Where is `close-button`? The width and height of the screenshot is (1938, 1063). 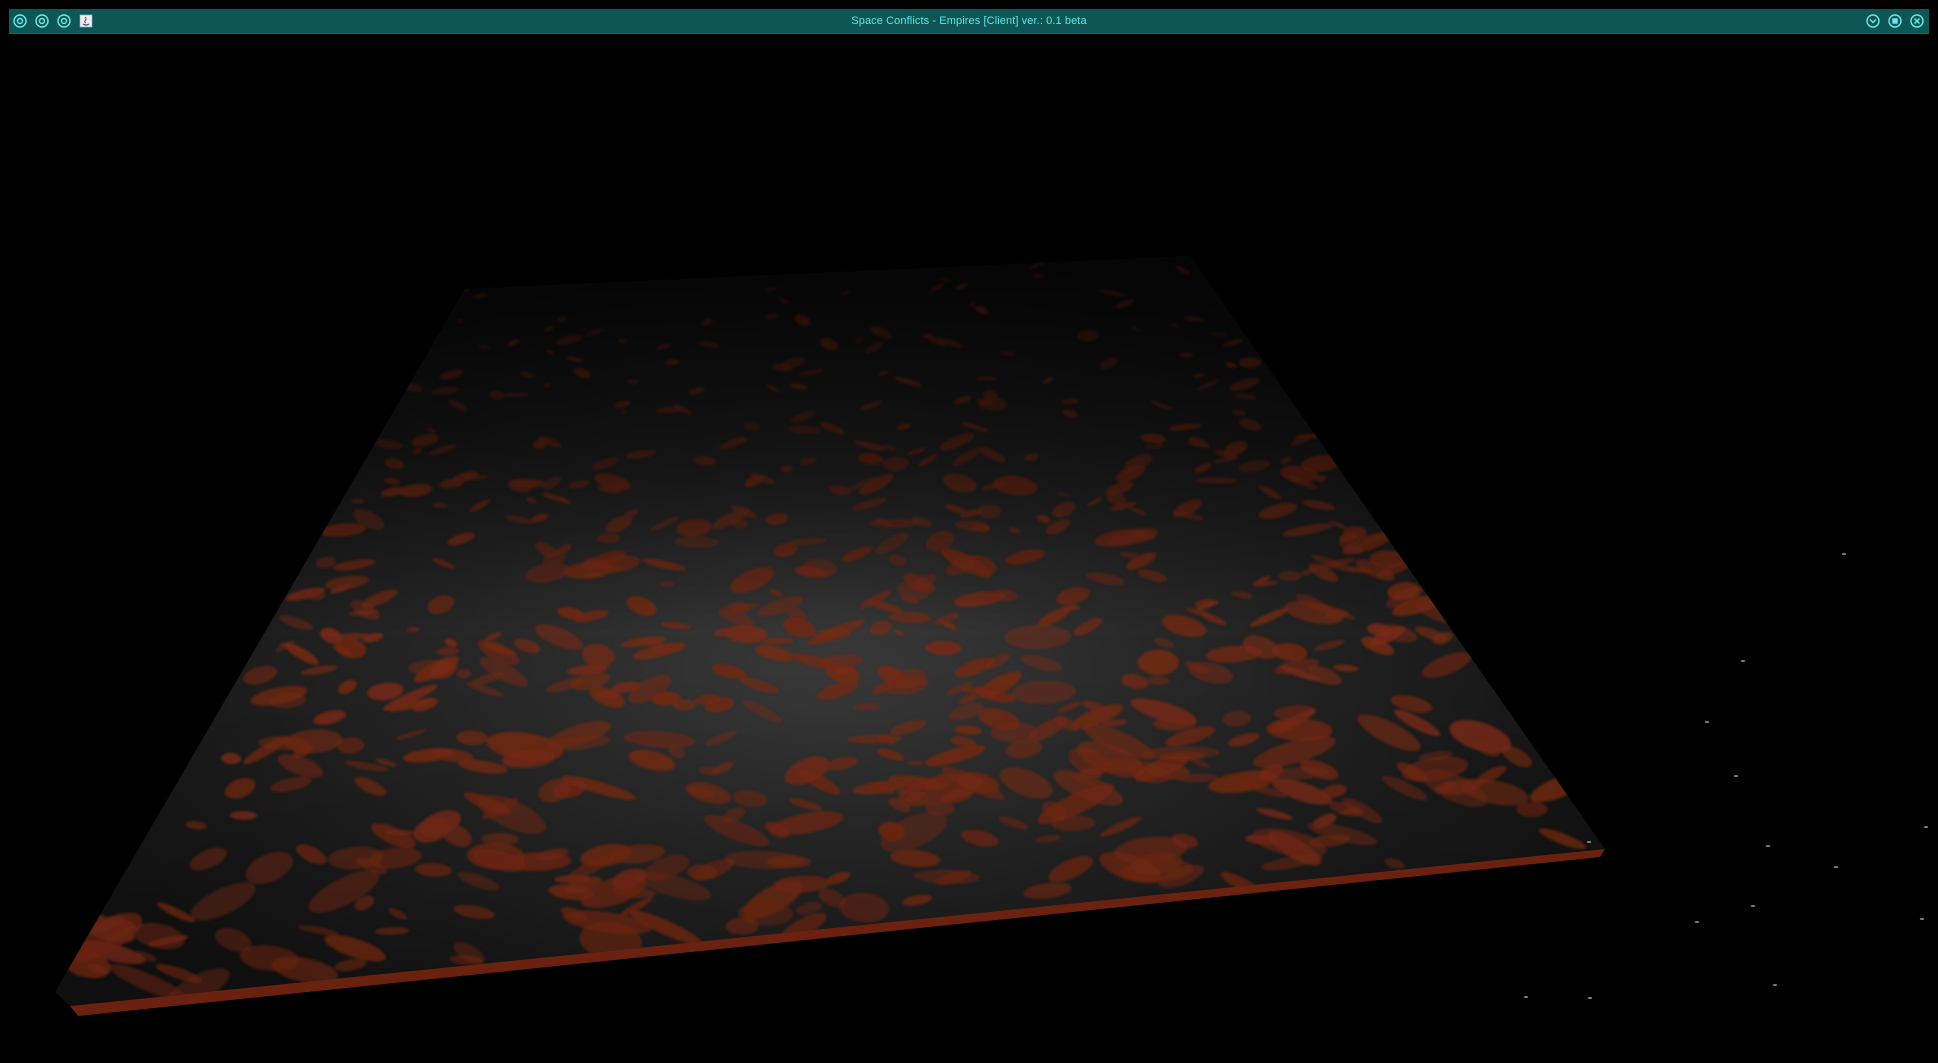 close-button is located at coordinates (1917, 21).